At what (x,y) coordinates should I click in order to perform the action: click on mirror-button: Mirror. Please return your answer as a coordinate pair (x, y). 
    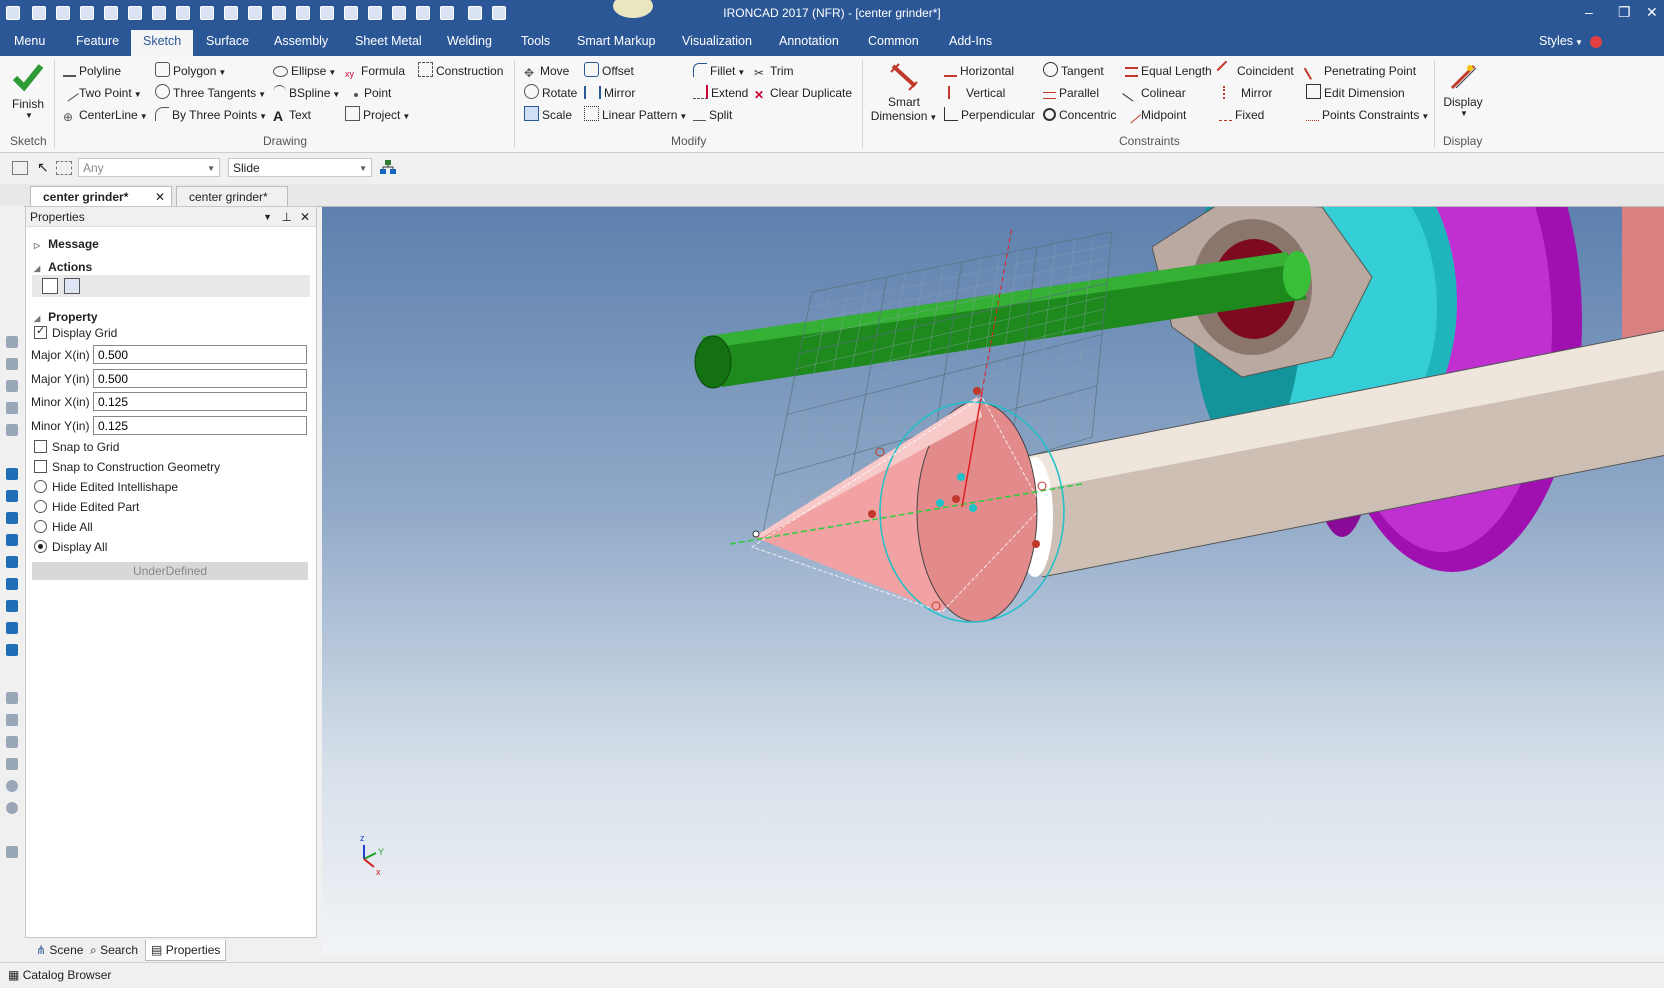
    Looking at the image, I should click on (609, 93).